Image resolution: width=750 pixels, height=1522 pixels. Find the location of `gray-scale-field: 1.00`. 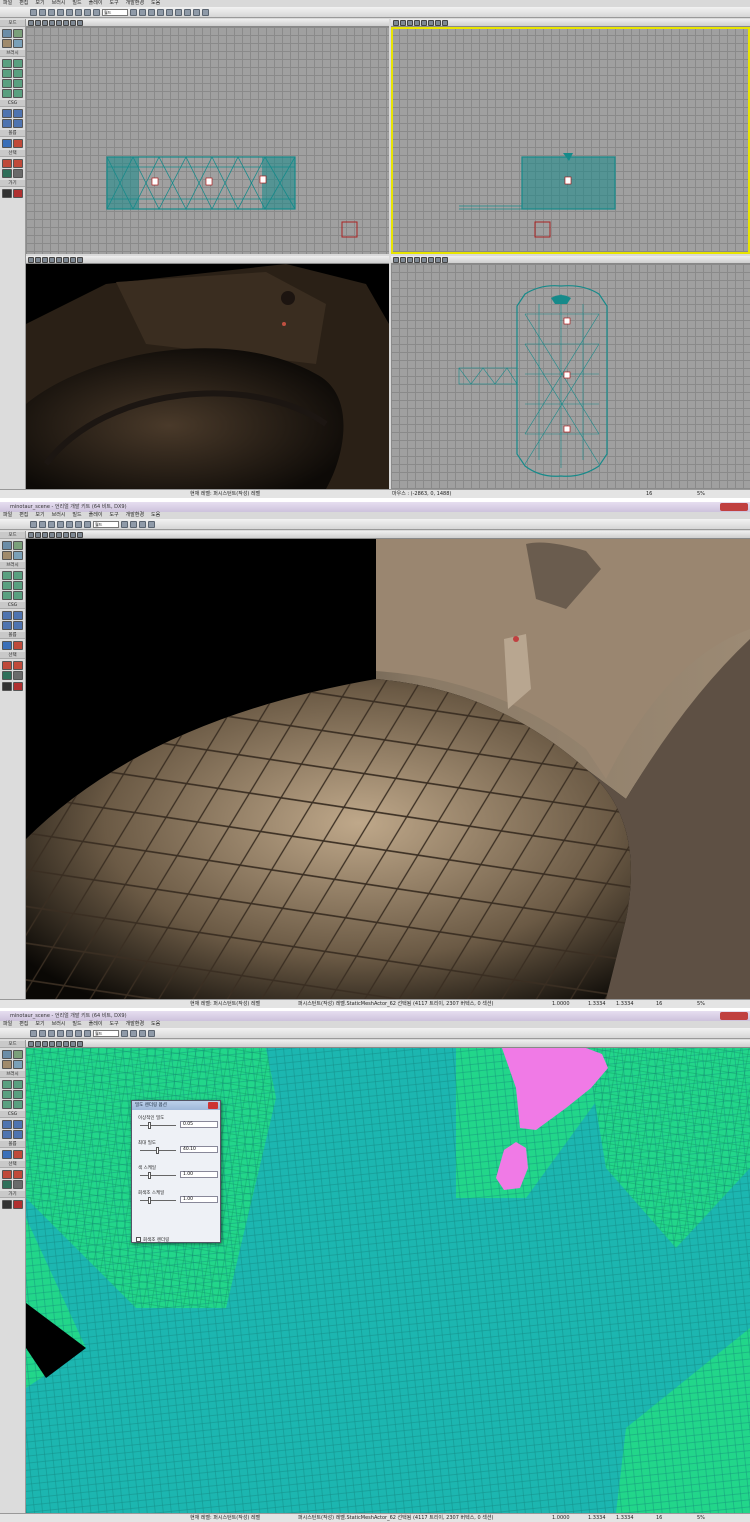

gray-scale-field: 1.00 is located at coordinates (199, 1199).